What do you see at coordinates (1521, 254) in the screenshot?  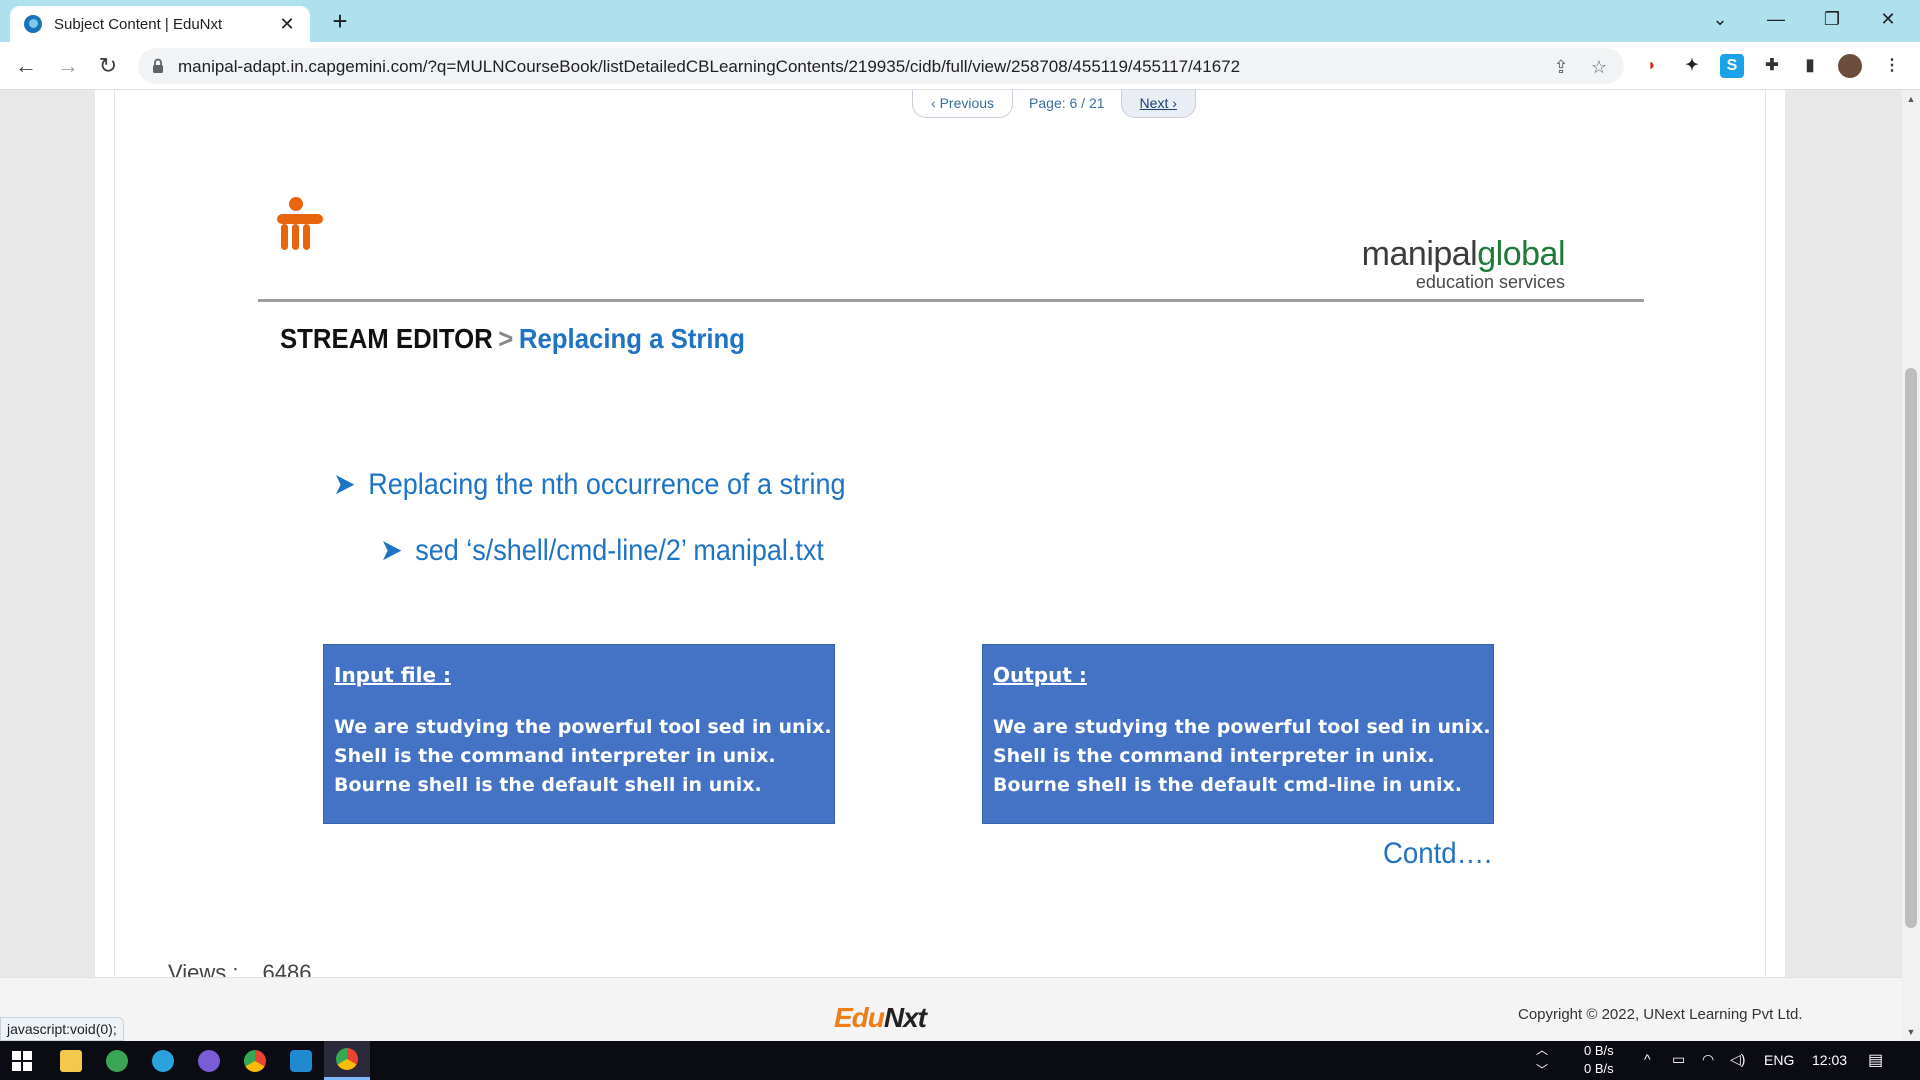 I see `brand-name-part-2: global` at bounding box center [1521, 254].